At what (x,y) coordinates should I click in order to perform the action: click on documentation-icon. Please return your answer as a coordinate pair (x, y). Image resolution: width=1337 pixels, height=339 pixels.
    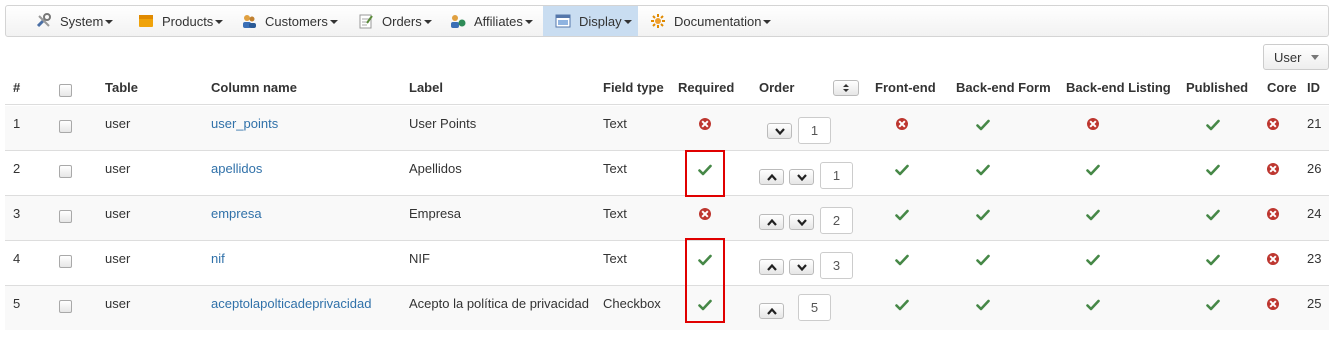
    Looking at the image, I should click on (658, 21).